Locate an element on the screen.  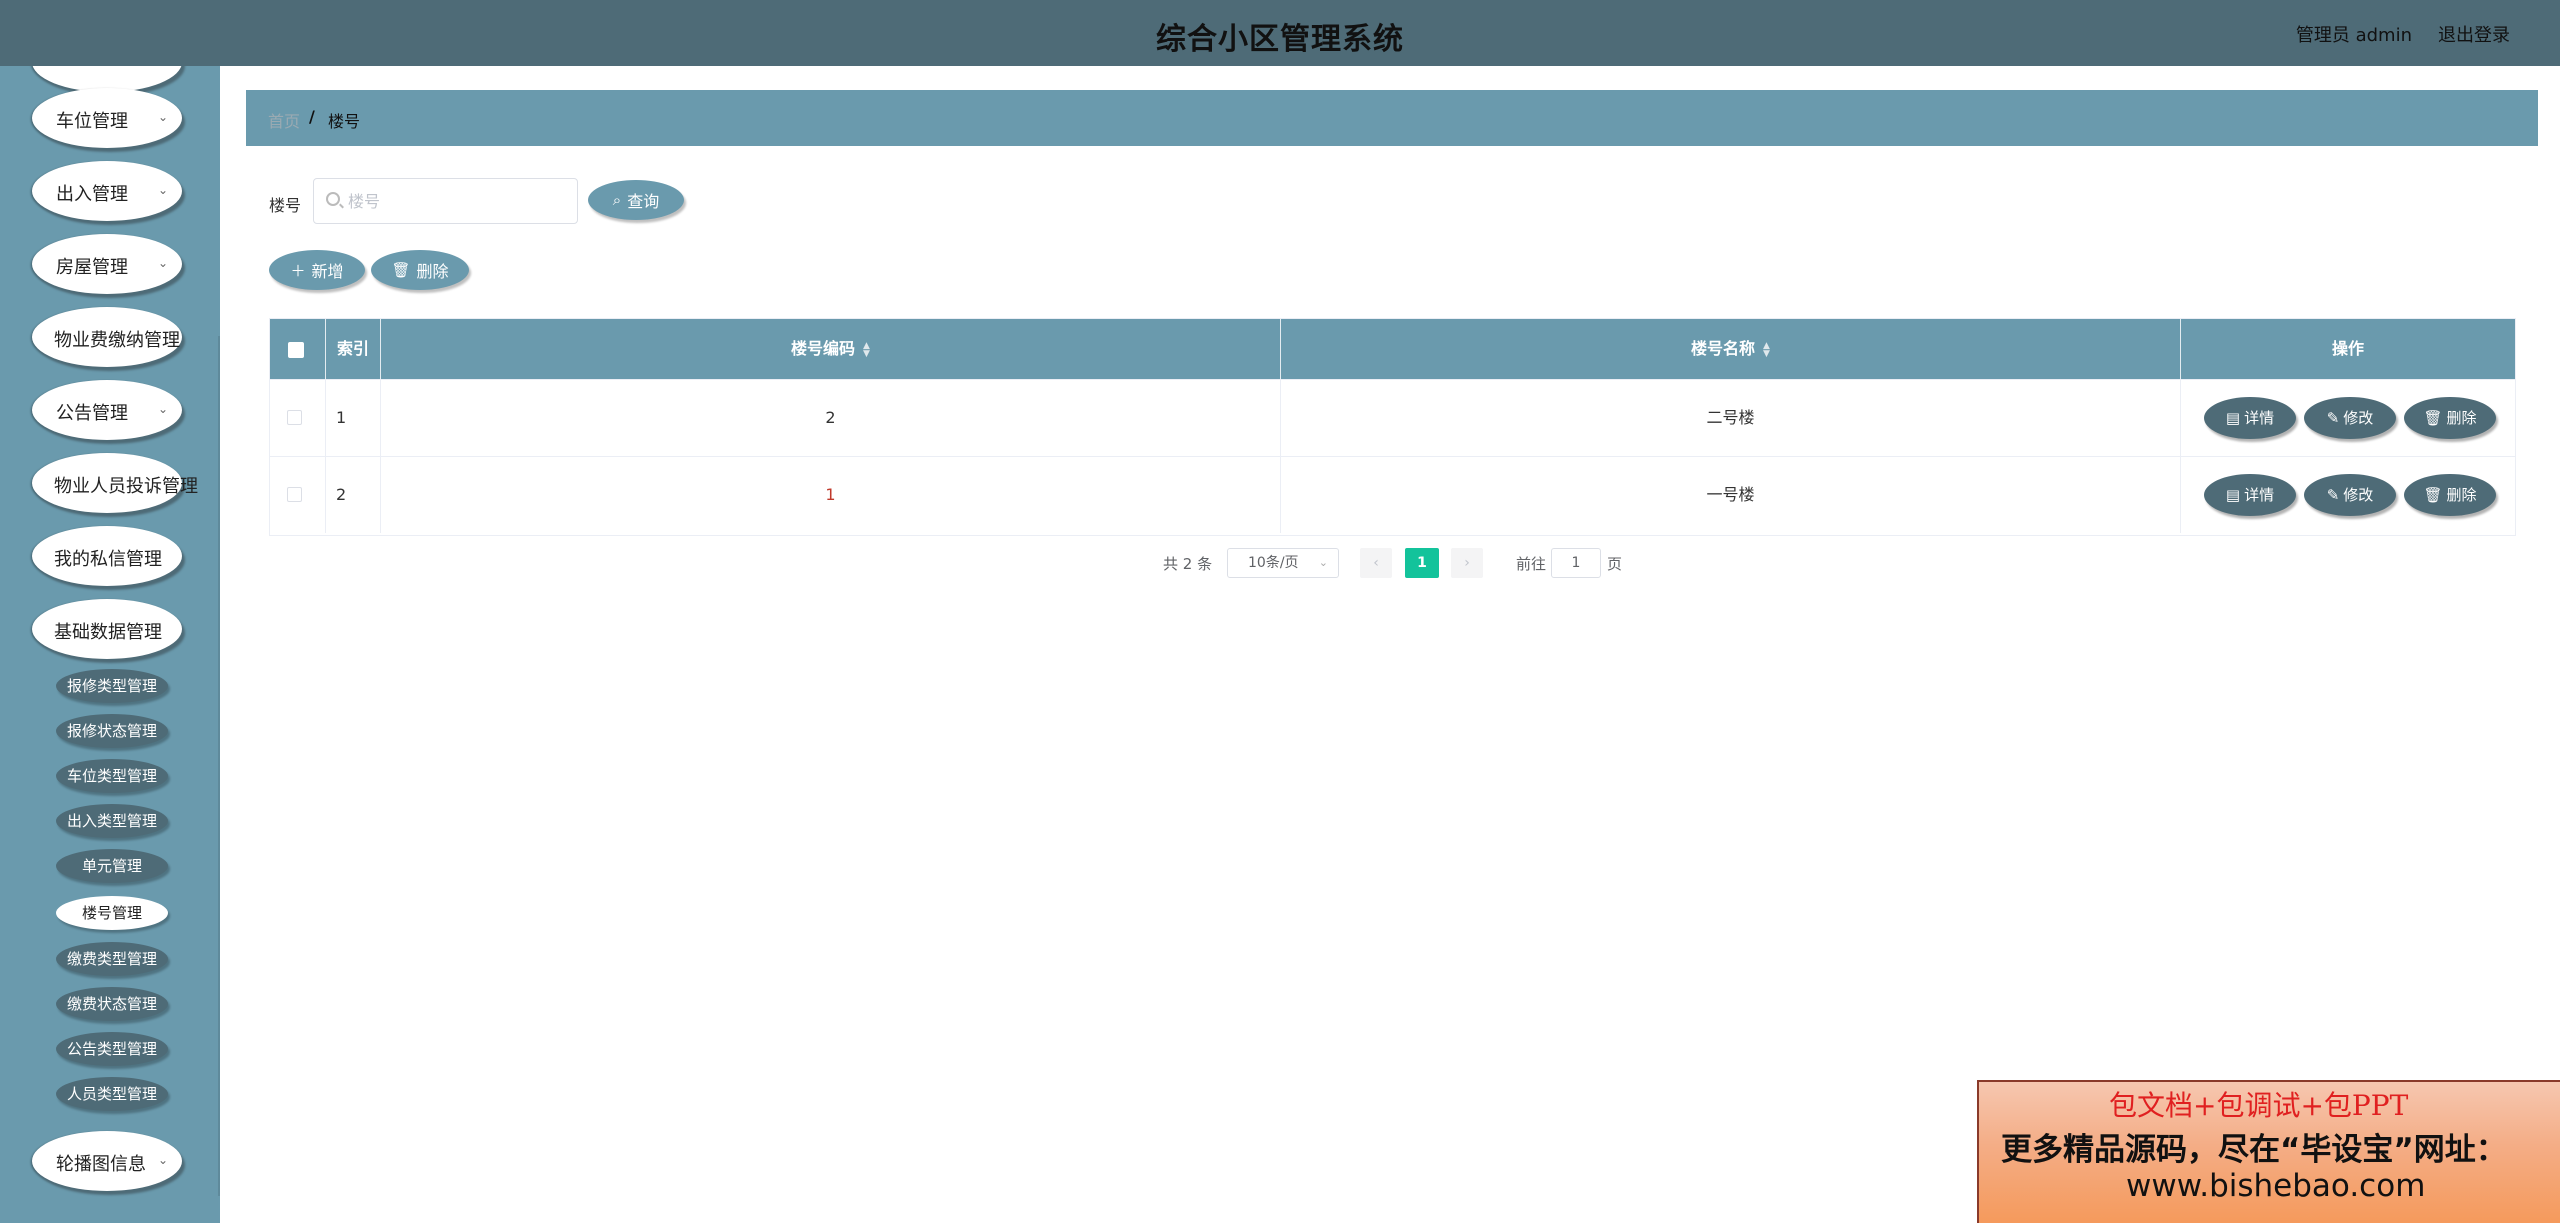
table-header: 索引 楼号编码 ▲ ▼ 楼号名称 ▲ ▼ 操作 is located at coordinates (1392, 349).